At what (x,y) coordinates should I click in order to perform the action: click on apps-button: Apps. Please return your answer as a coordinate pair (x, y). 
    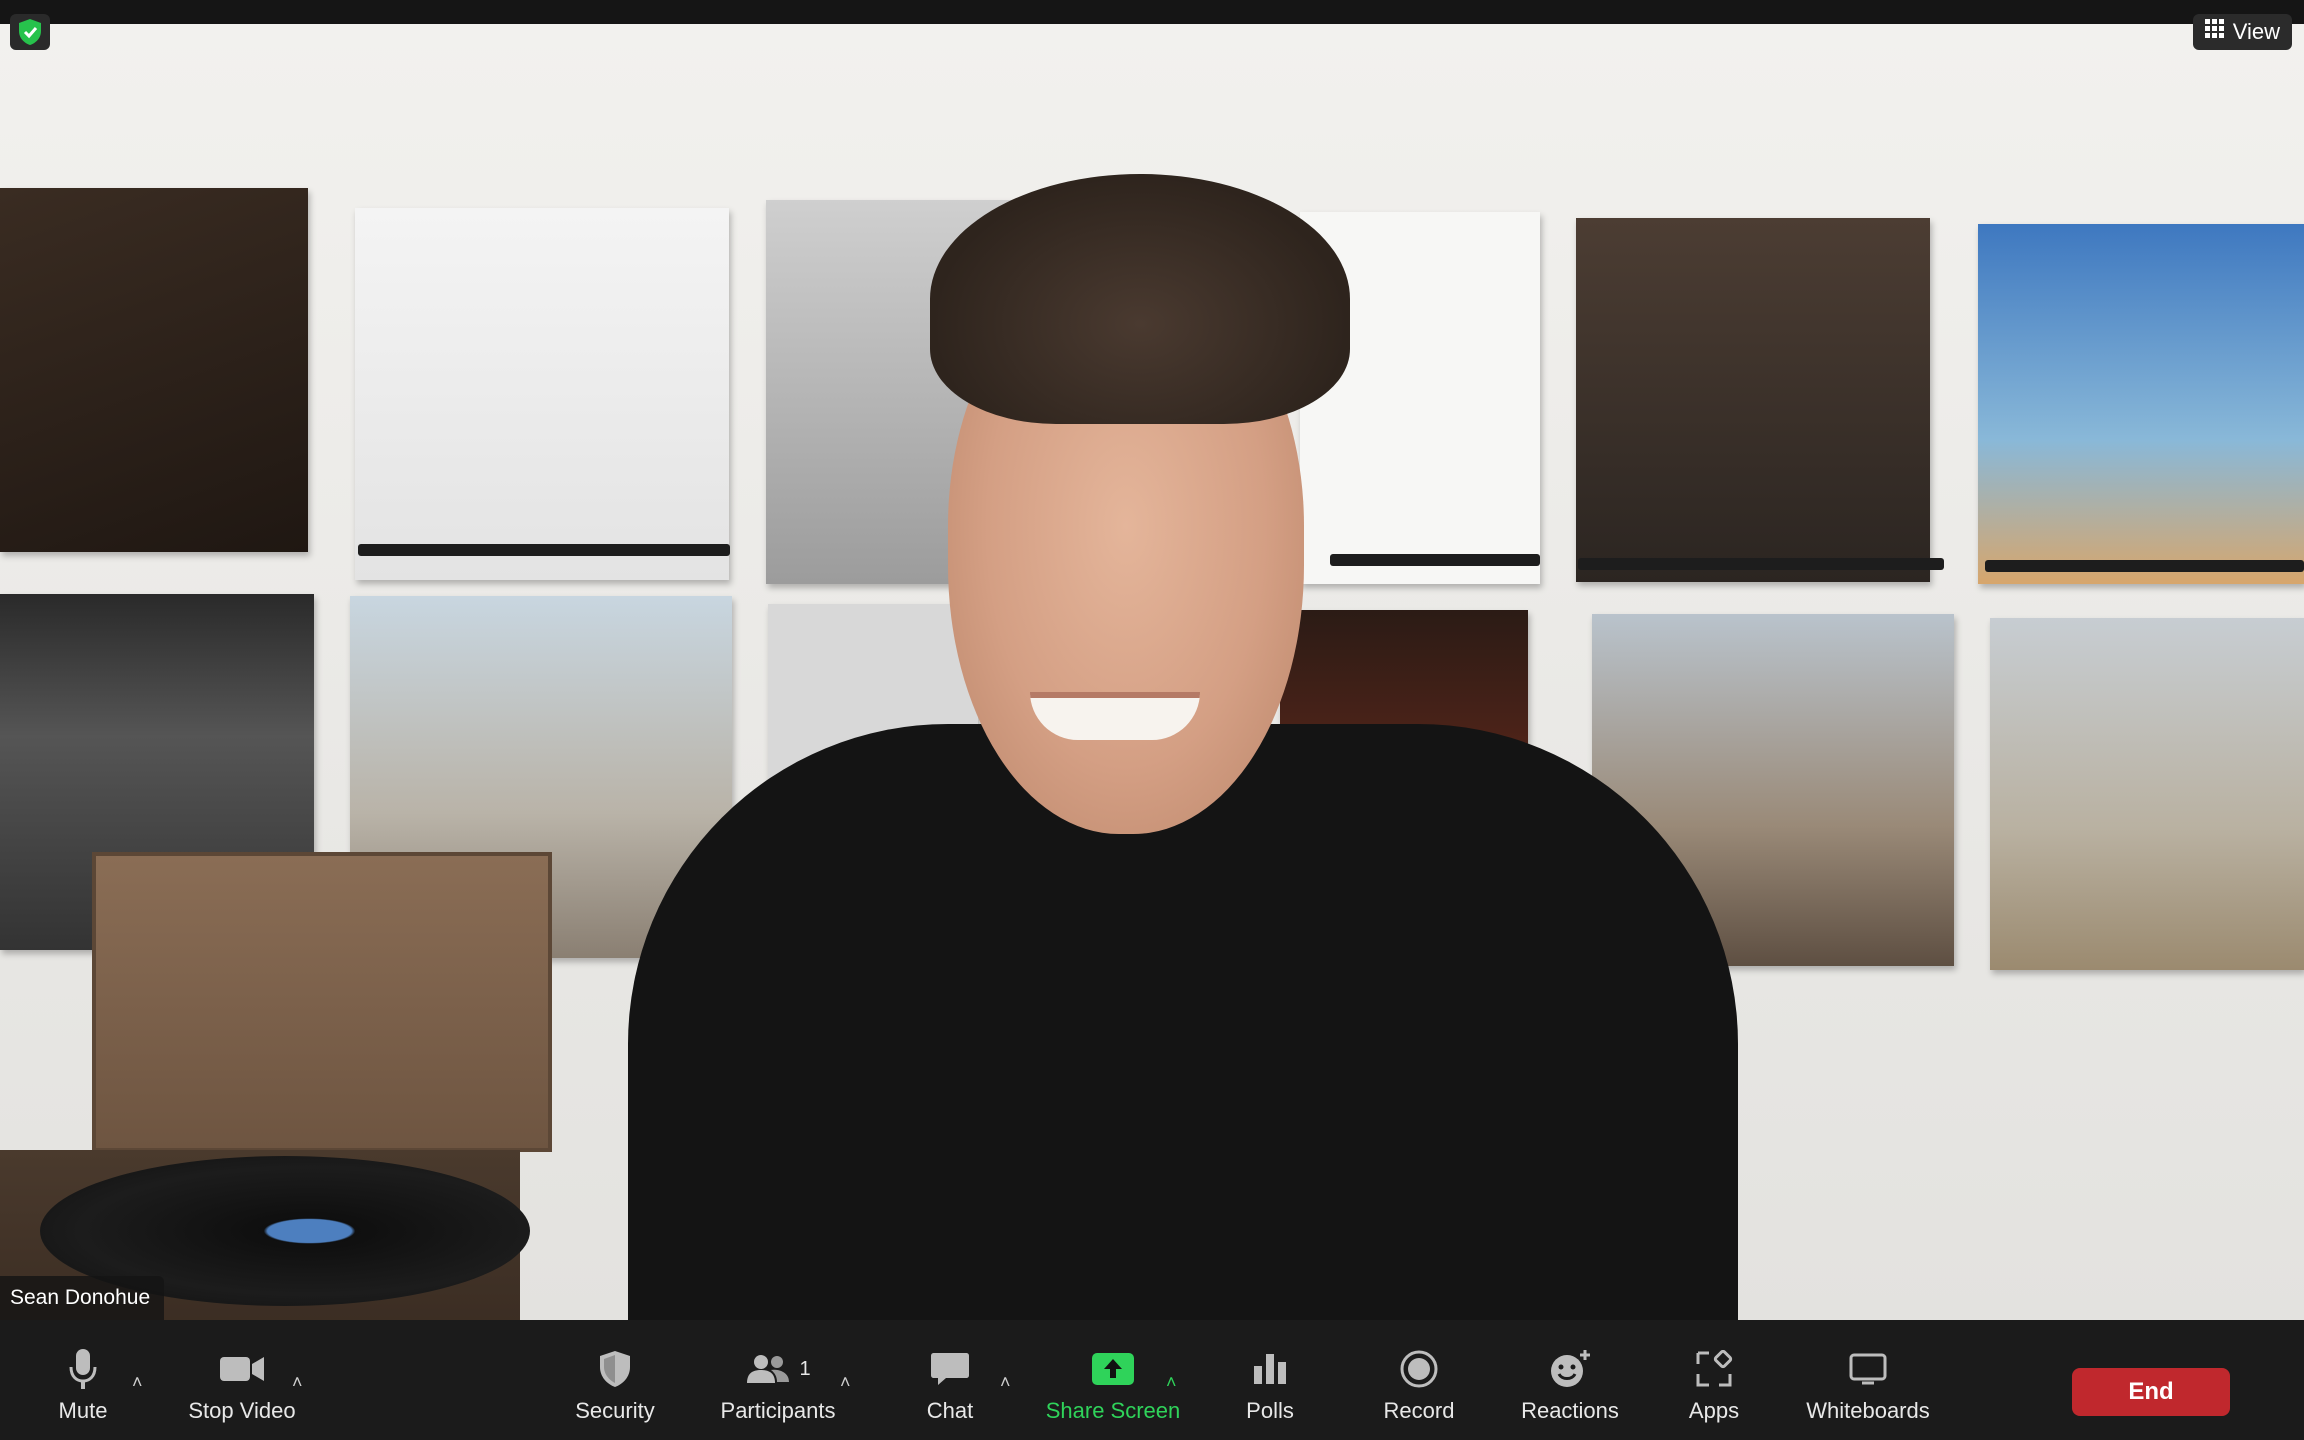
    Looking at the image, I should click on (1714, 1380).